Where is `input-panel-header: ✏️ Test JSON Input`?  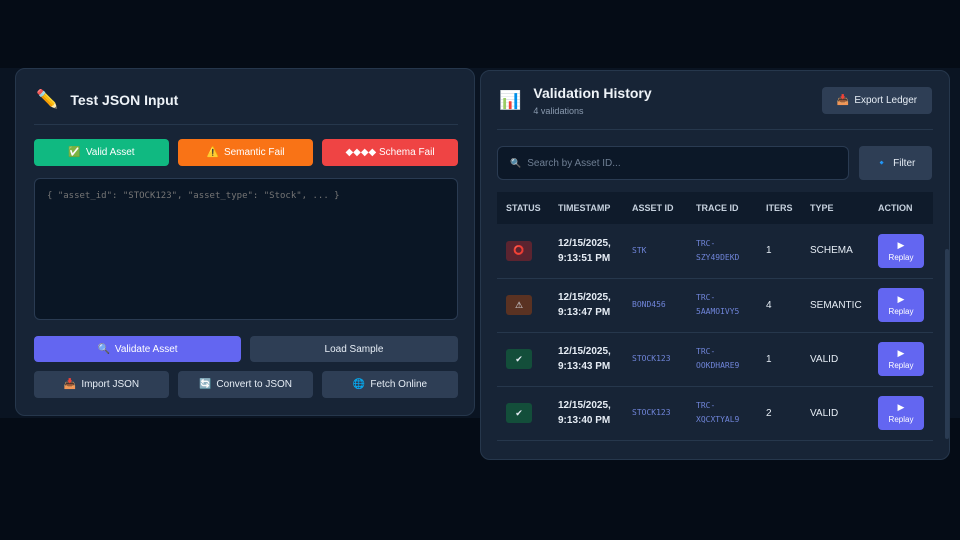 input-panel-header: ✏️ Test JSON Input is located at coordinates (107, 99).